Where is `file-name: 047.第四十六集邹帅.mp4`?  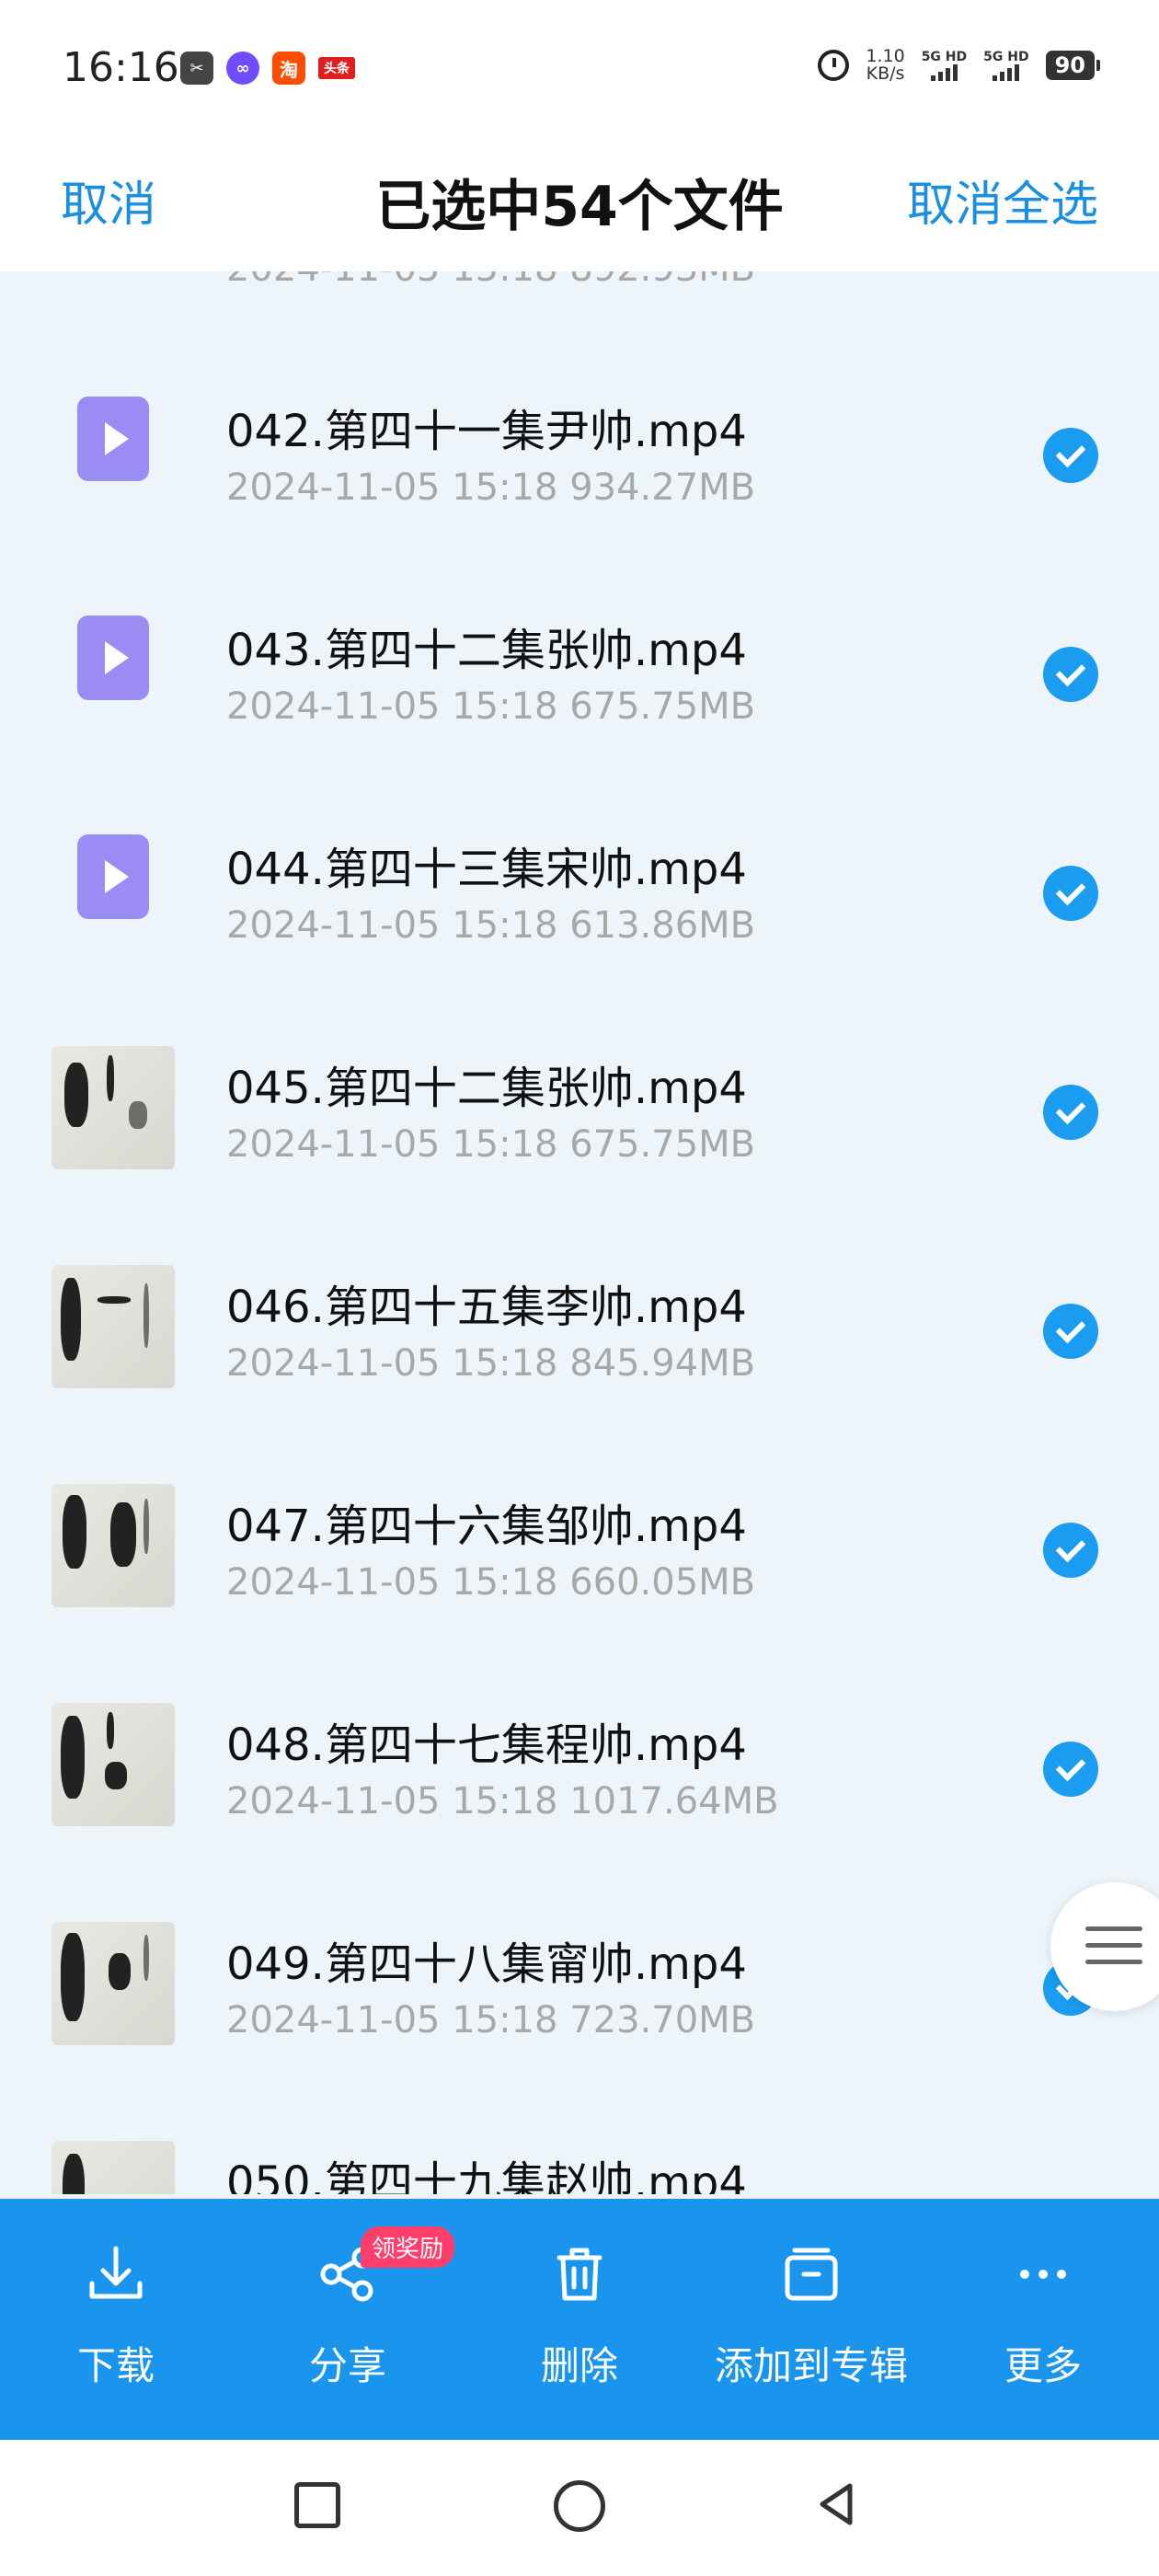
file-name: 047.第四十六集邹帅.mp4 is located at coordinates (486, 1526).